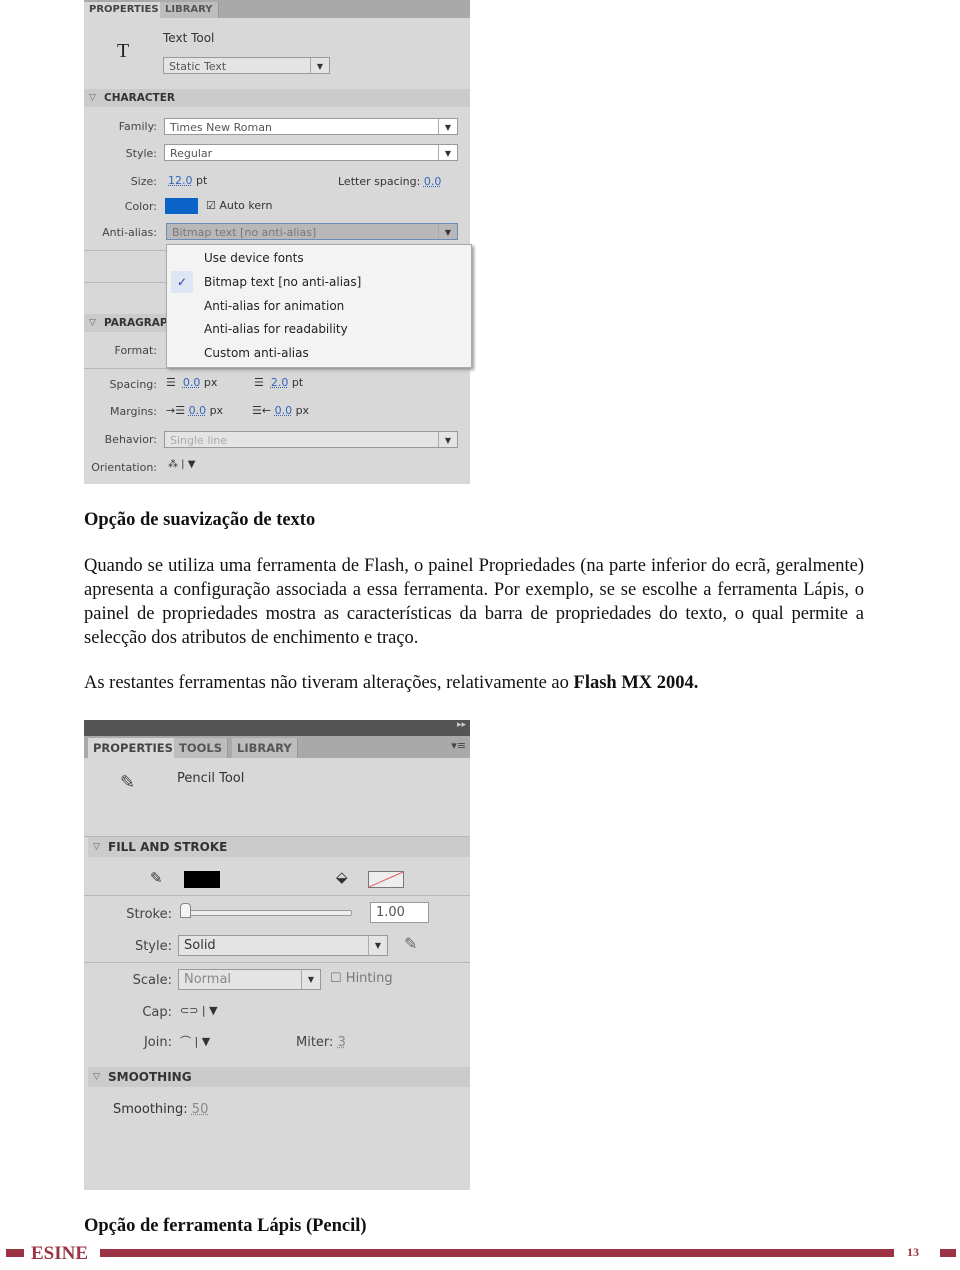 The height and width of the screenshot is (1270, 960). I want to click on edit-stroke-style-icon: ✎, so click(410, 943).